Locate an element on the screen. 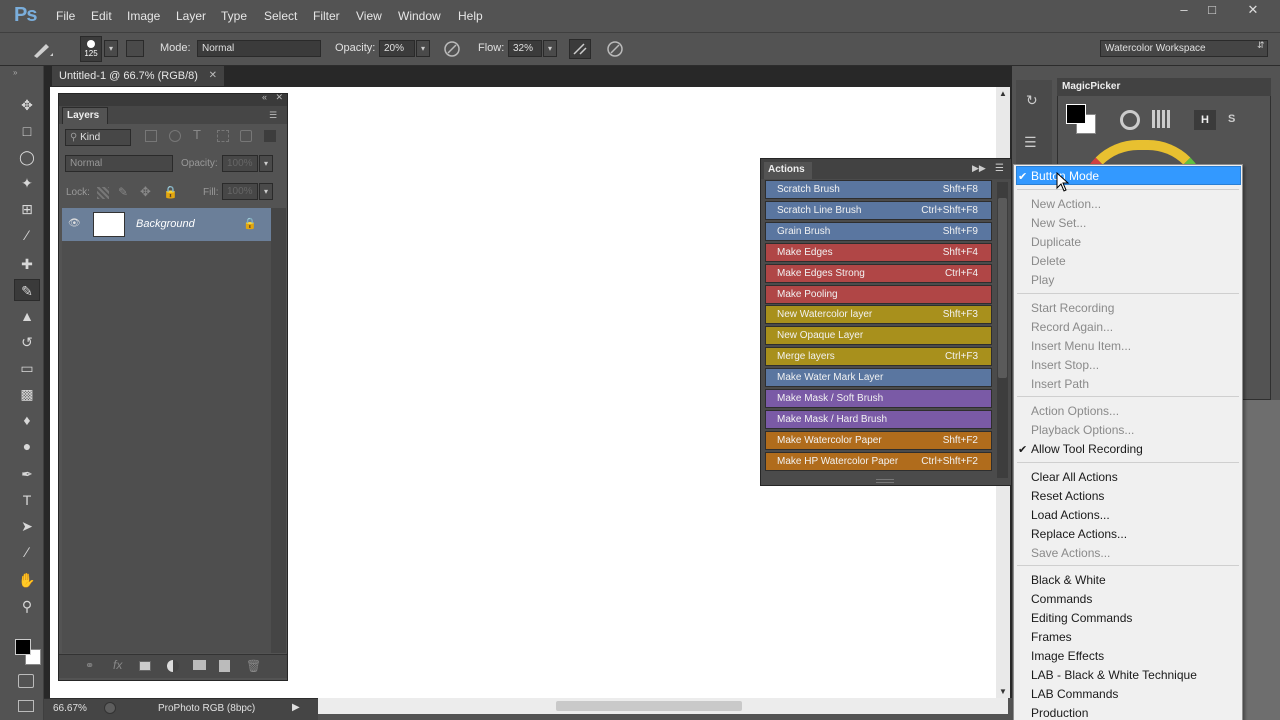  filter-smart-object-icon is located at coordinates (246, 136).